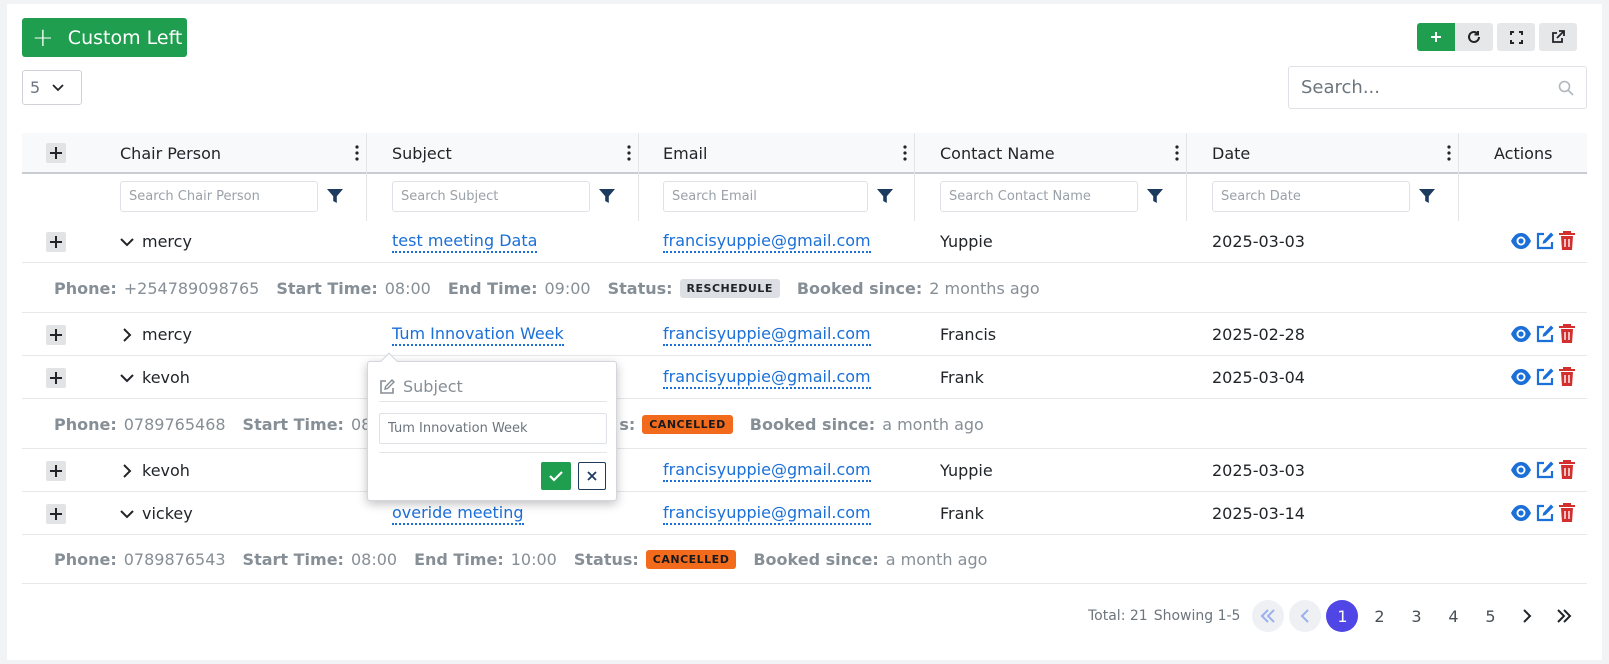 The height and width of the screenshot is (664, 1609). I want to click on column-header-date: Date, so click(1231, 153).